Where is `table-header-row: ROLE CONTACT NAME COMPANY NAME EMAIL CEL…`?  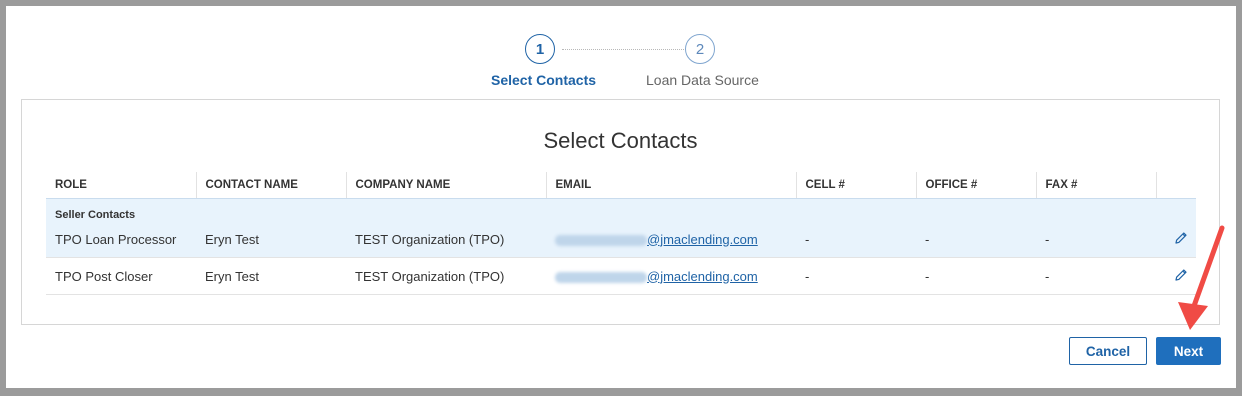 table-header-row: ROLE CONTACT NAME COMPANY NAME EMAIL CEL… is located at coordinates (621, 185).